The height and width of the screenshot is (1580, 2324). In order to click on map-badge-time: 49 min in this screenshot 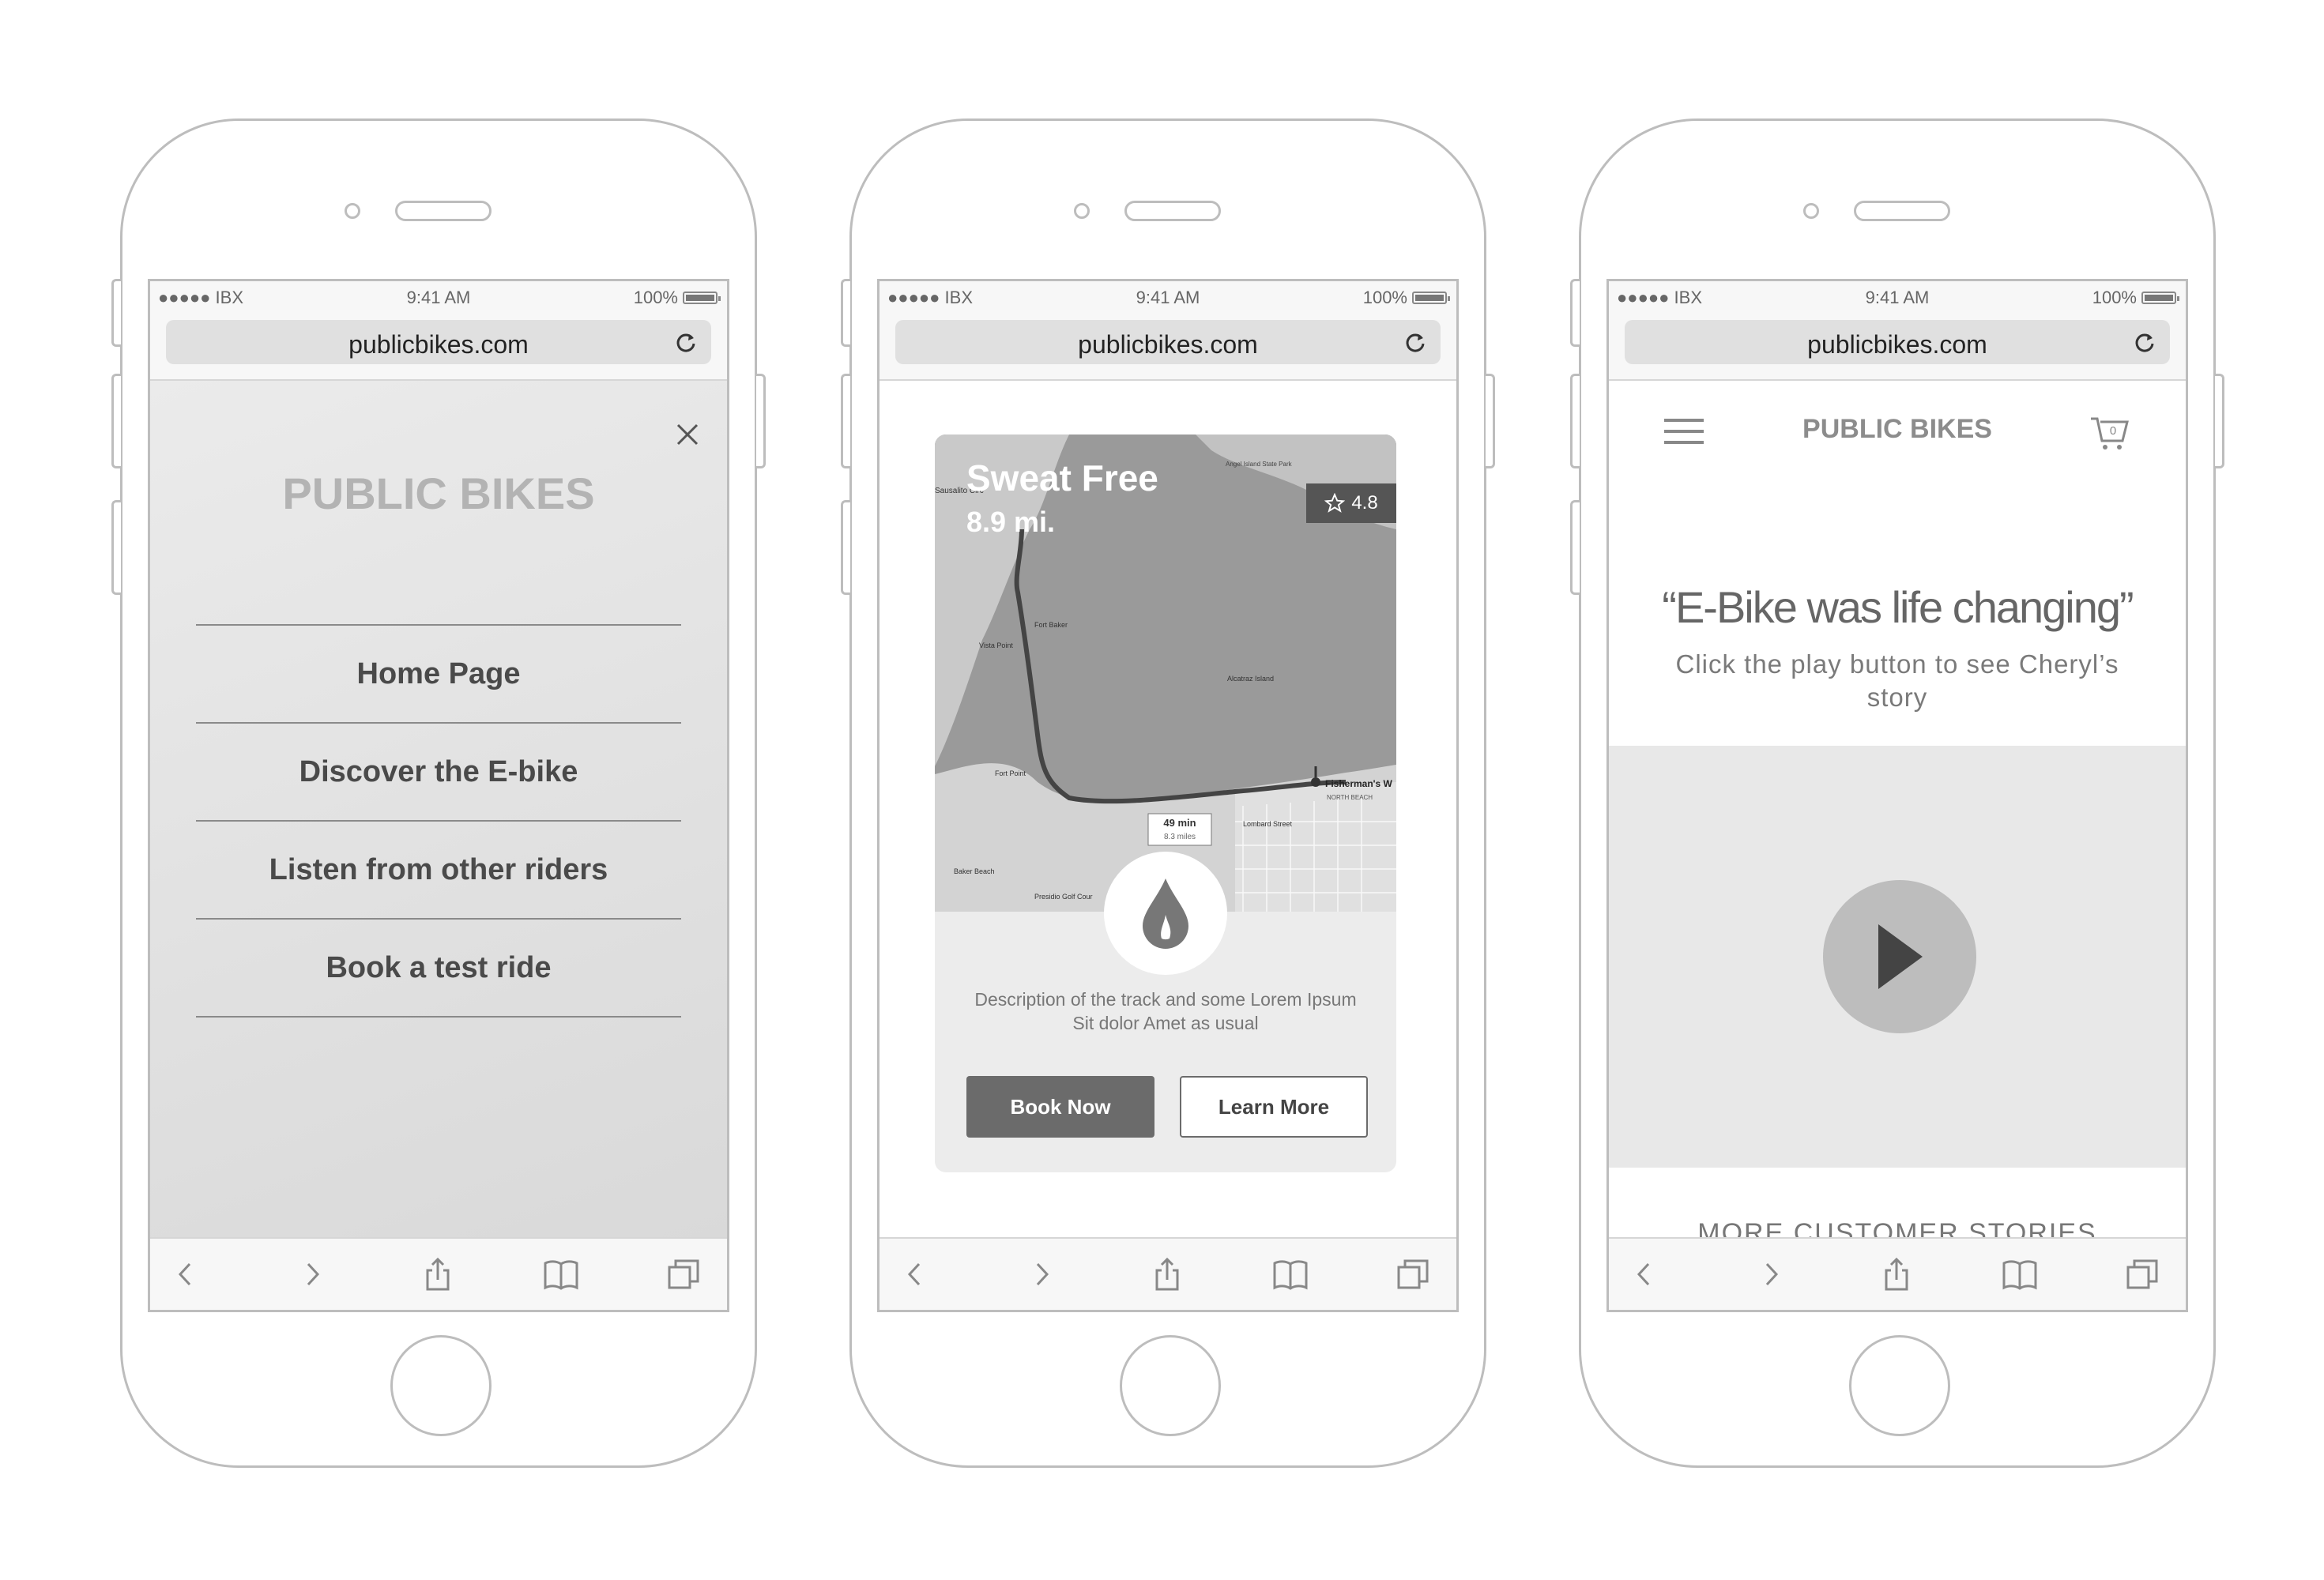, I will do `click(1179, 823)`.